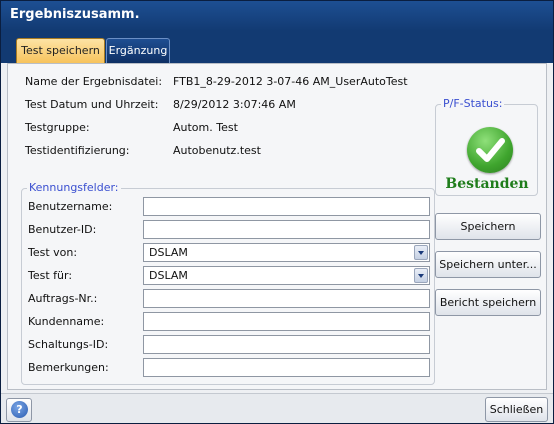 The image size is (554, 424). I want to click on test-group-value: Autom. Test, so click(205, 127).